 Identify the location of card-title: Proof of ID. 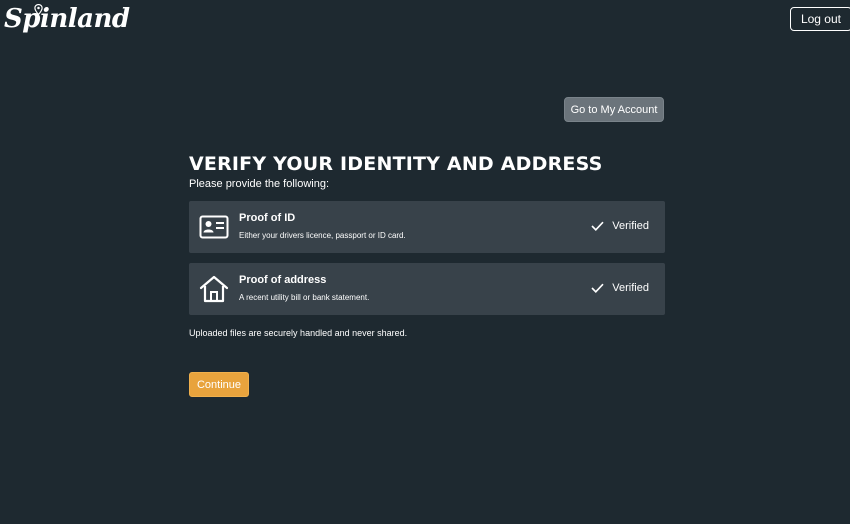
(267, 218).